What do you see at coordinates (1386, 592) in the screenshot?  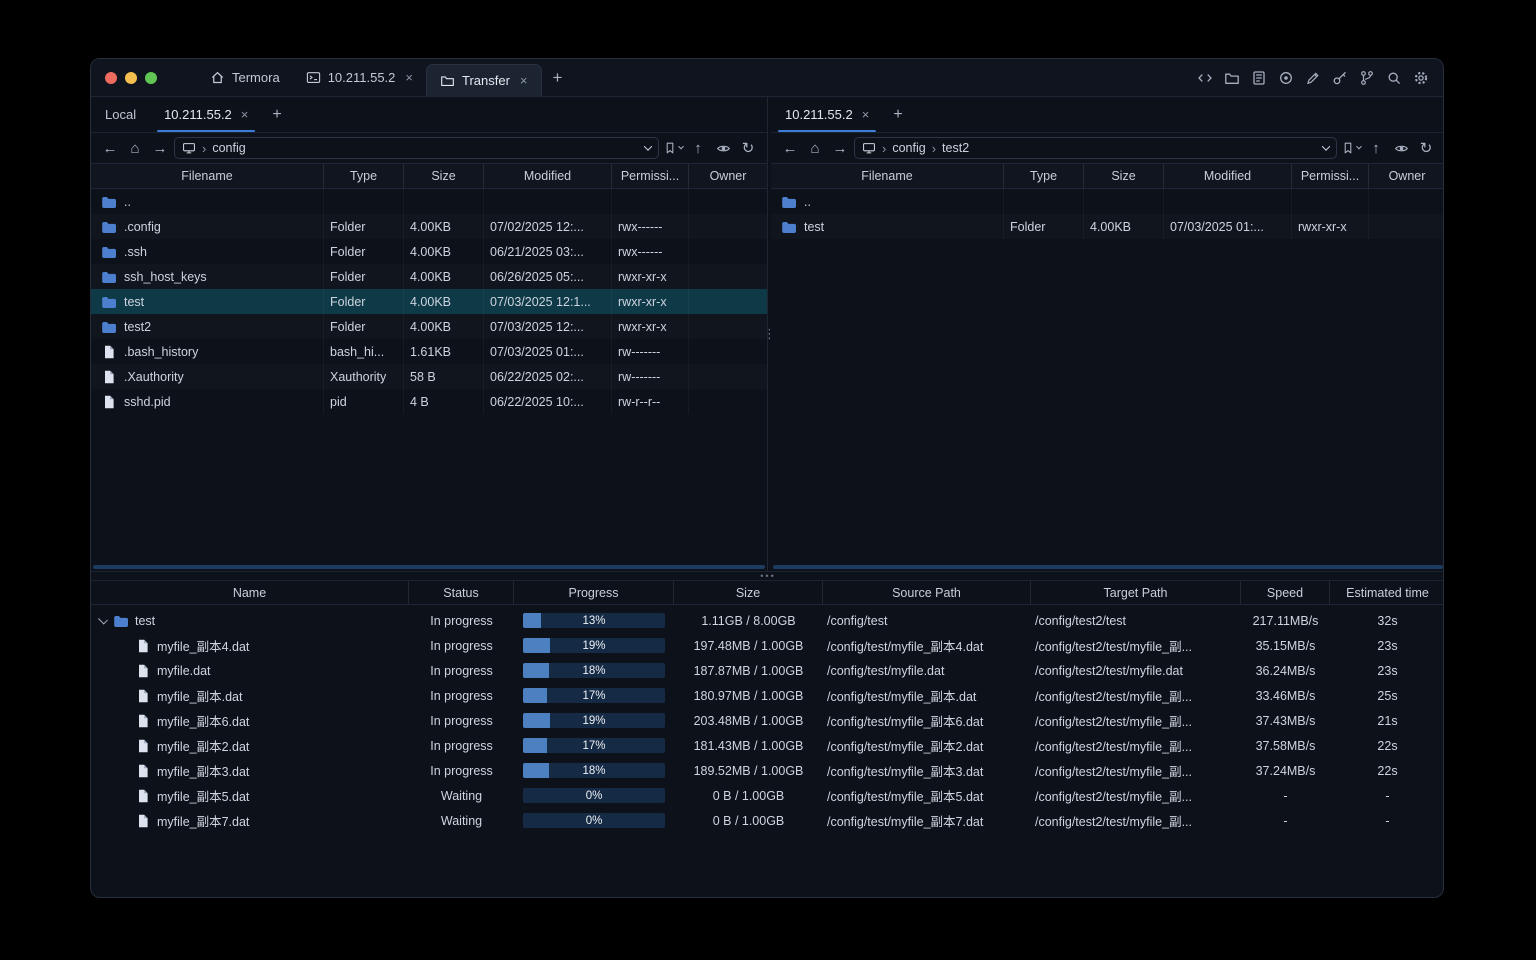 I see `column-header-estimated-time: Estimated time` at bounding box center [1386, 592].